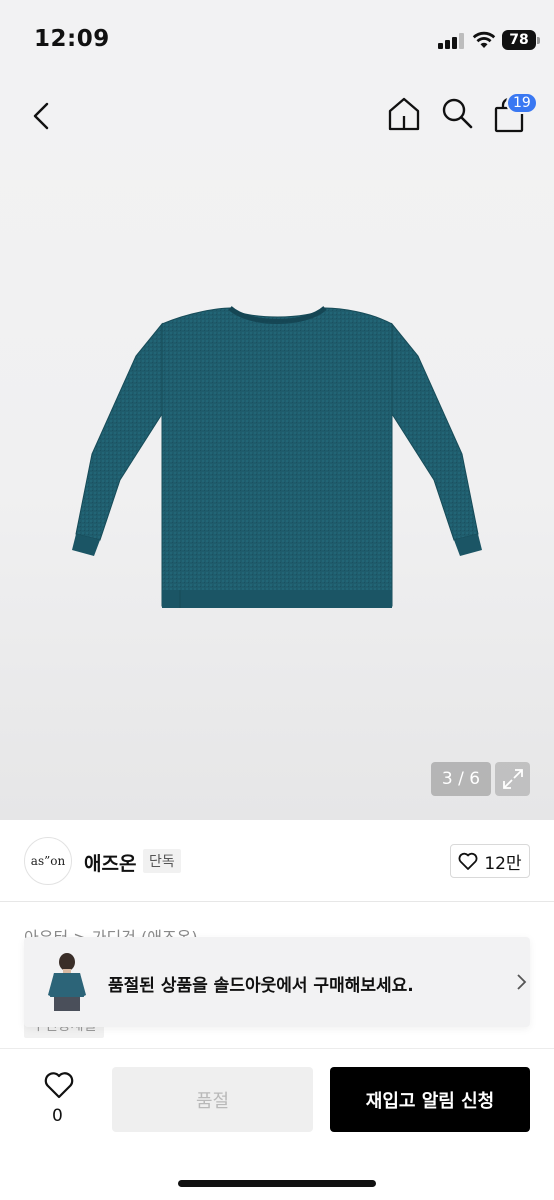 This screenshot has width=554, height=1200. What do you see at coordinates (212, 1099) in the screenshot?
I see `soldout-button: 품절` at bounding box center [212, 1099].